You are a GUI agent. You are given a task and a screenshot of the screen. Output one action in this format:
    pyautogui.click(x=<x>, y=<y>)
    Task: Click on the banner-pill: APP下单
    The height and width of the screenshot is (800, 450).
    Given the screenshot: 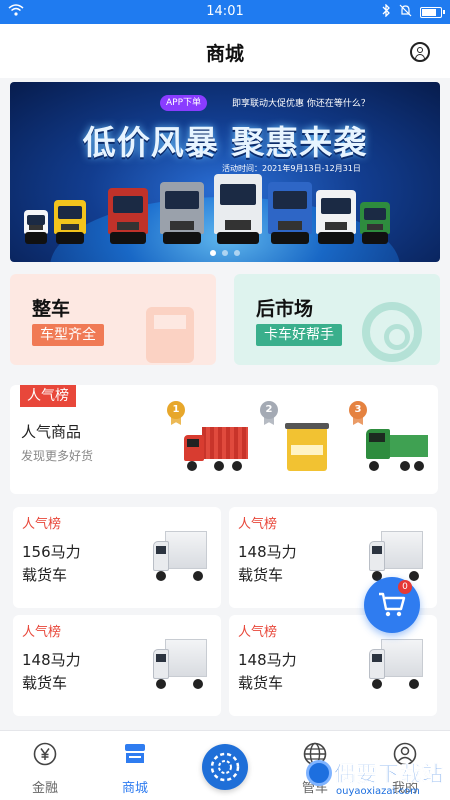 What is the action you would take?
    pyautogui.click(x=184, y=103)
    